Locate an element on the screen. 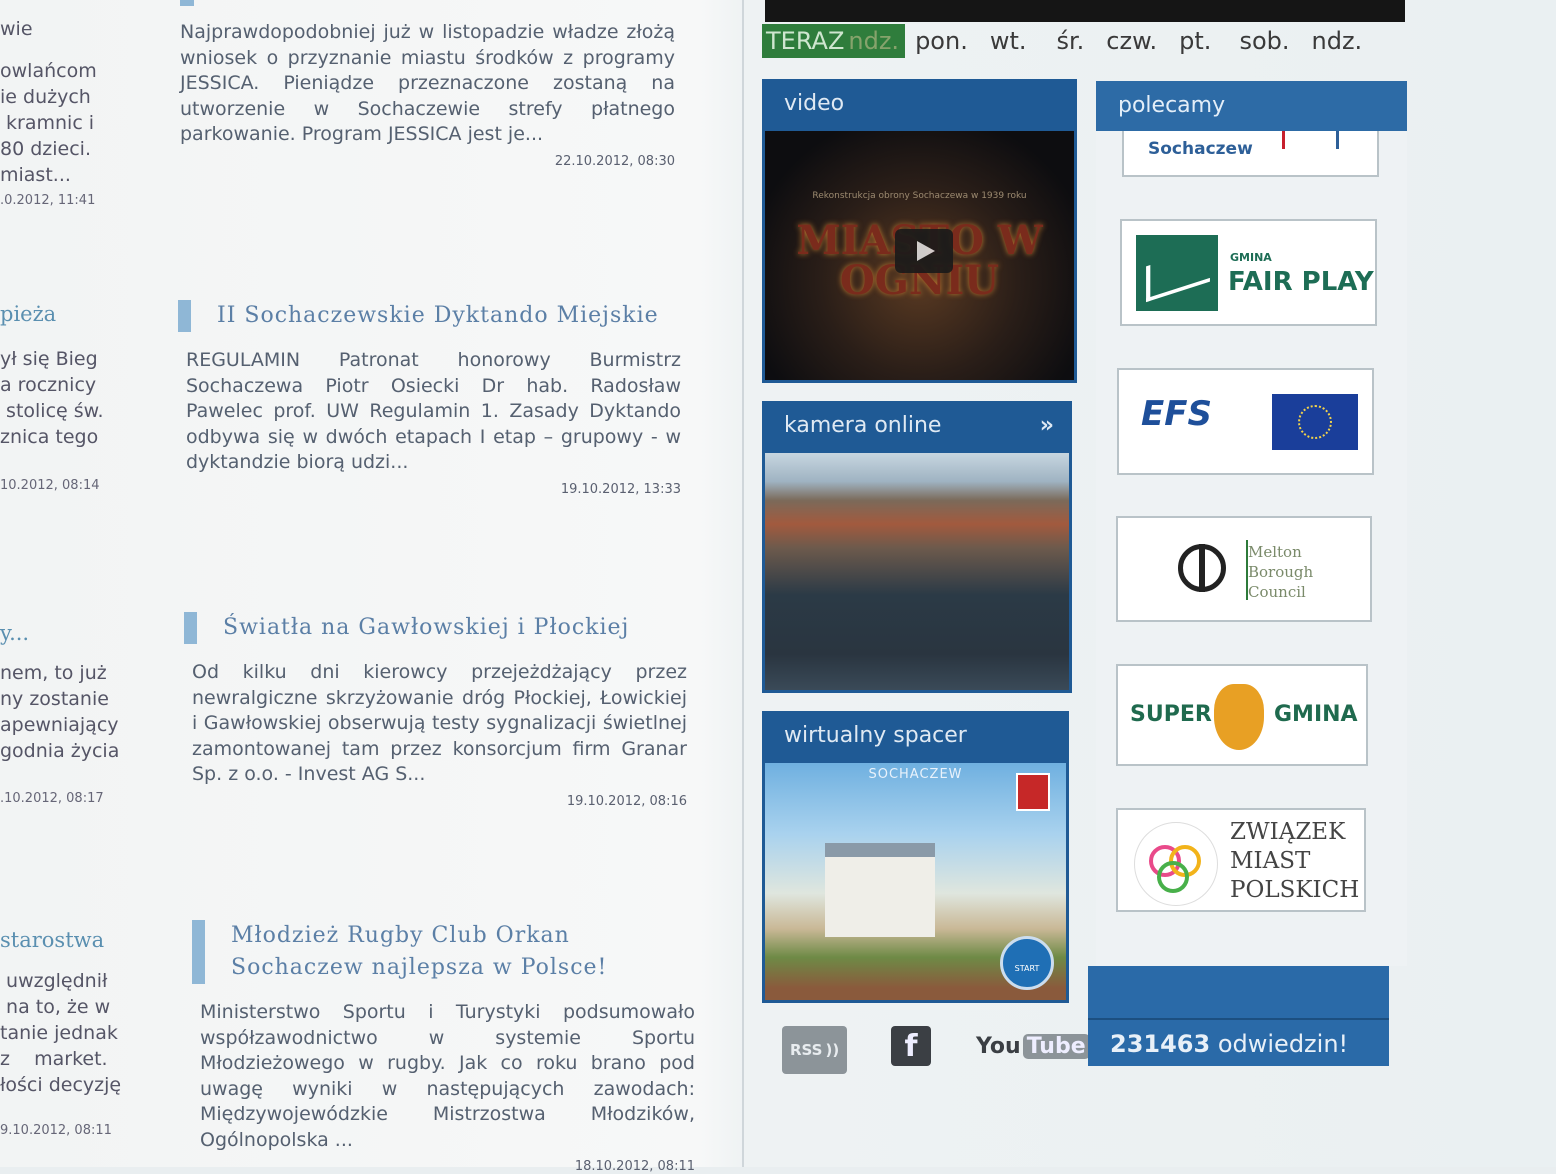  virtual-walk-image: SOCHACZEW START is located at coordinates (915, 881).